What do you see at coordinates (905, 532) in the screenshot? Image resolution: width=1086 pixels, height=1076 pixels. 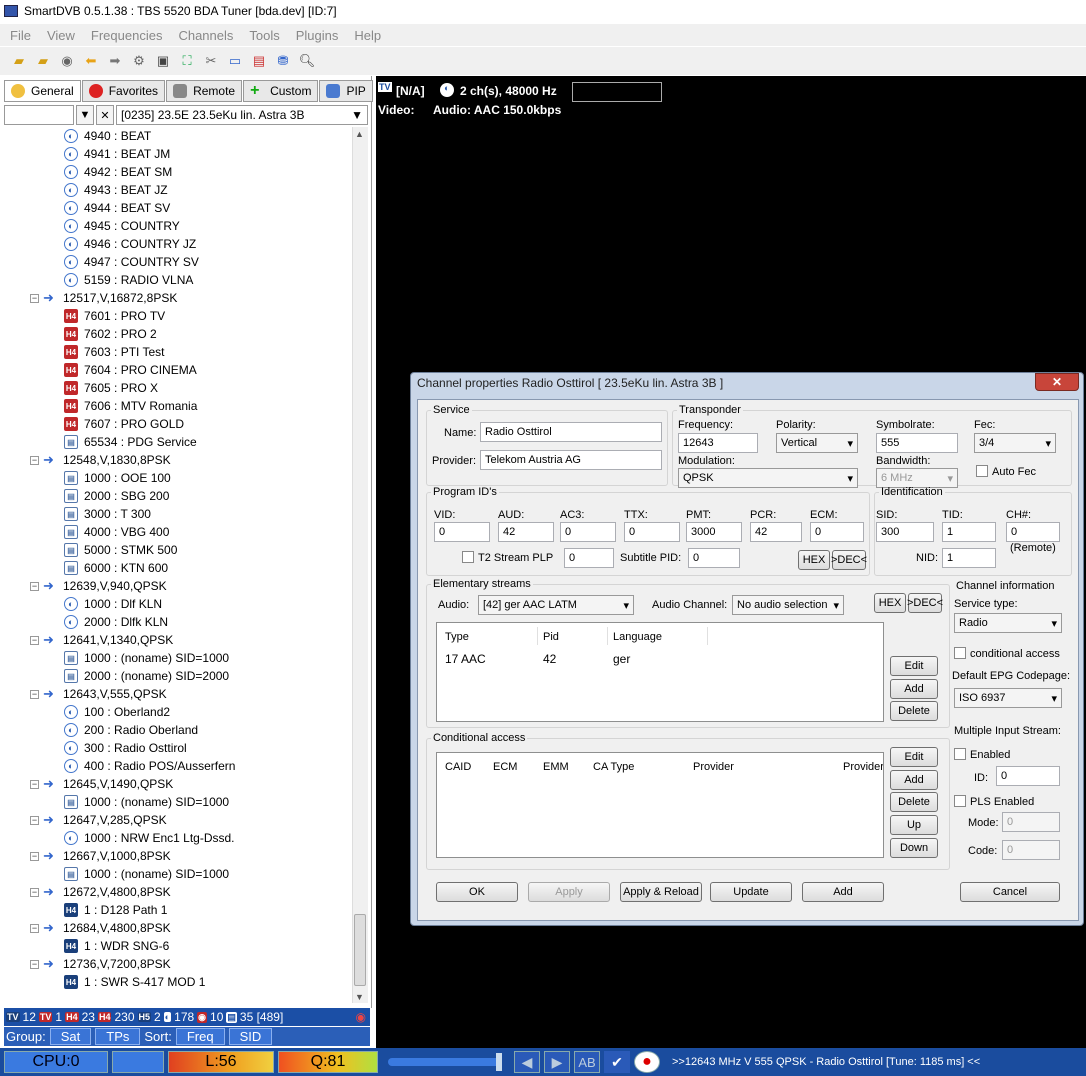 I see `sid-field: 300` at bounding box center [905, 532].